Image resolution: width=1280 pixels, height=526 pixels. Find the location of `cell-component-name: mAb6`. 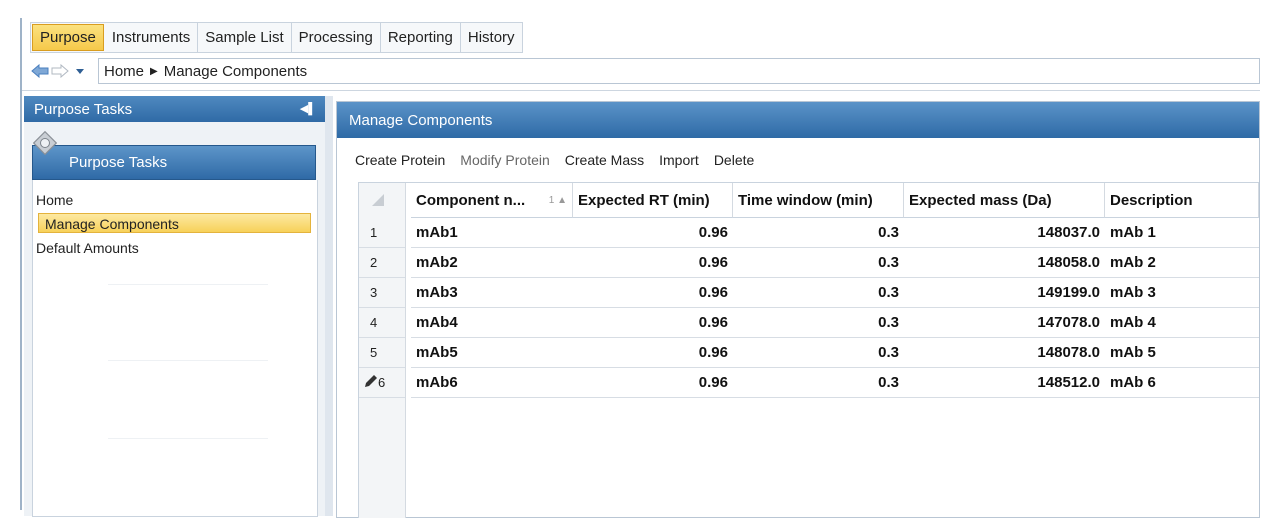

cell-component-name: mAb6 is located at coordinates (492, 383).